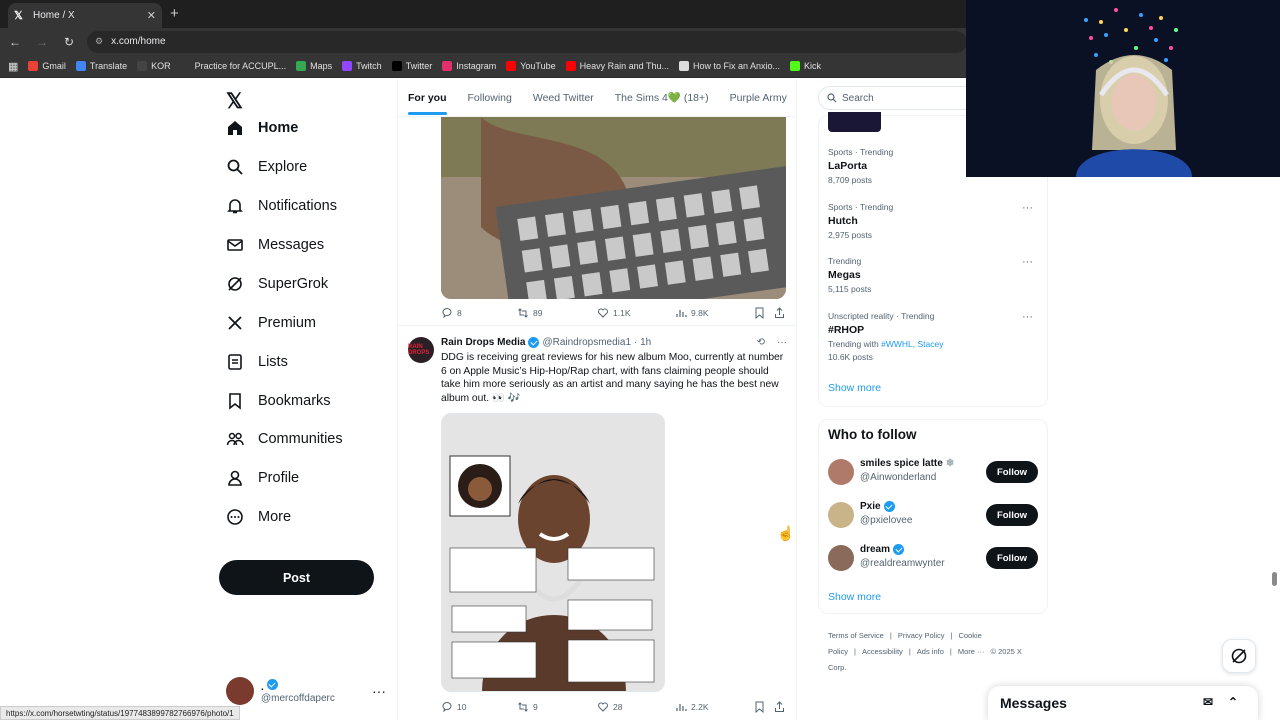 The width and height of the screenshot is (1280, 720). Describe the element at coordinates (281, 206) in the screenshot. I see `nav-item-notifications: Notifications` at that location.